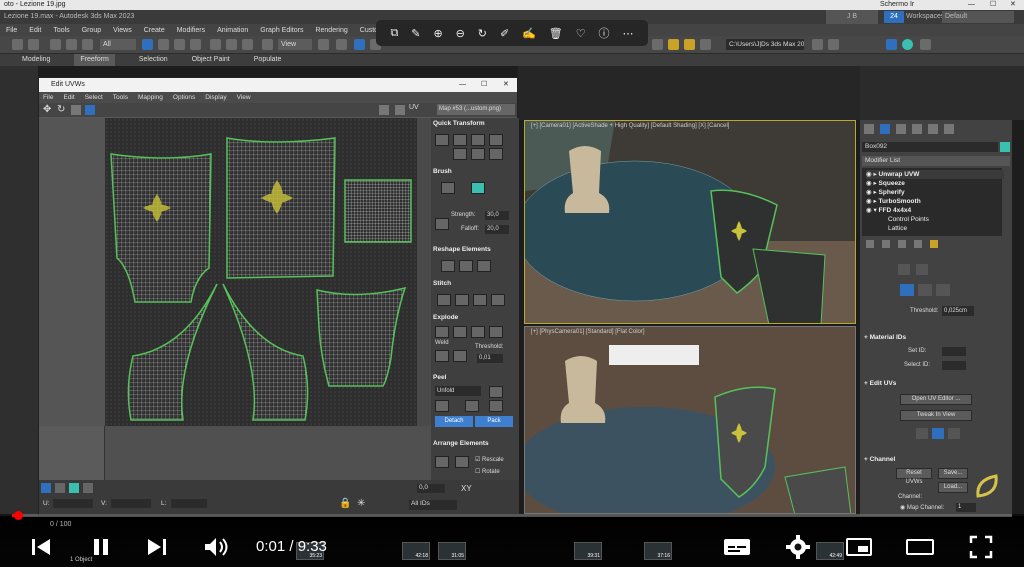 The image size is (1024, 567). I want to click on relax-icon, so click(466, 266).